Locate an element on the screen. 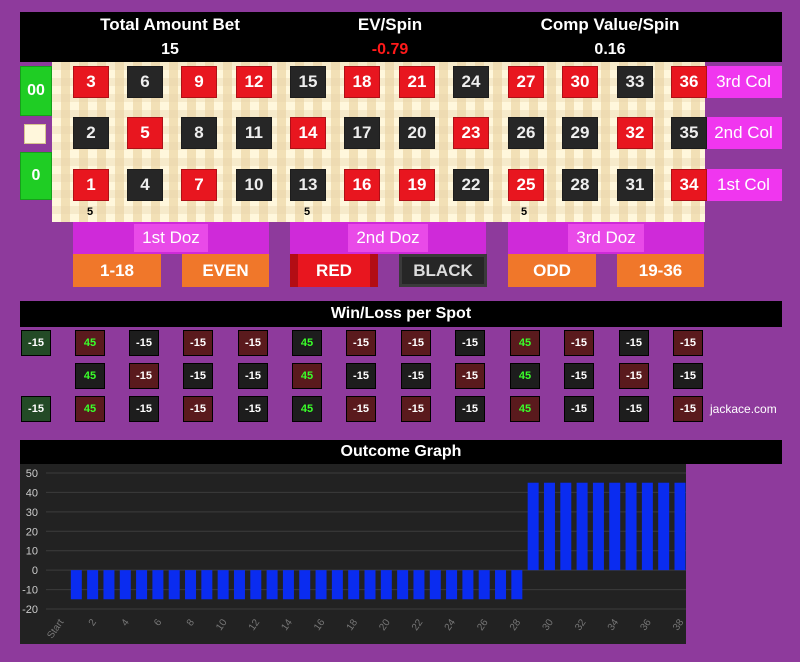 The width and height of the screenshot is (800, 662). number-34-button: 34 is located at coordinates (689, 185).